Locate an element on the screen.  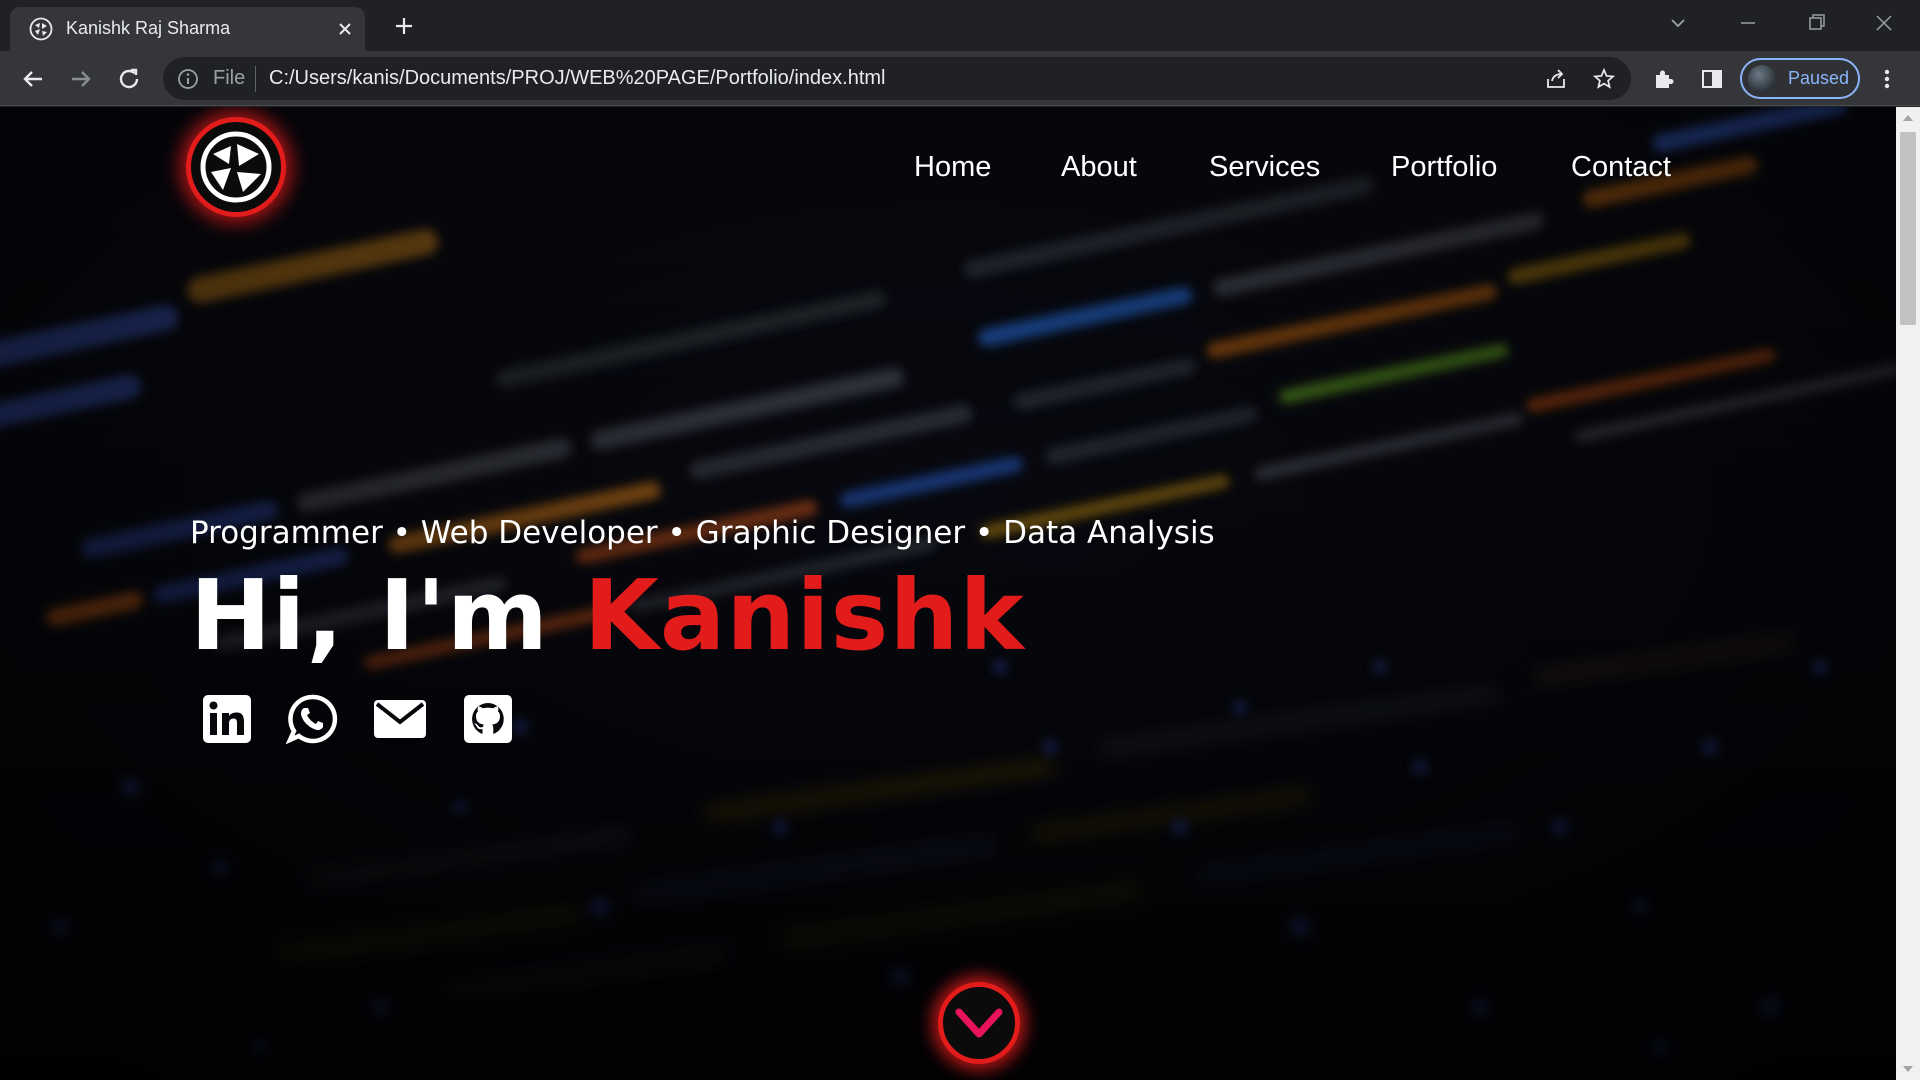
address-divider is located at coordinates (255, 79).